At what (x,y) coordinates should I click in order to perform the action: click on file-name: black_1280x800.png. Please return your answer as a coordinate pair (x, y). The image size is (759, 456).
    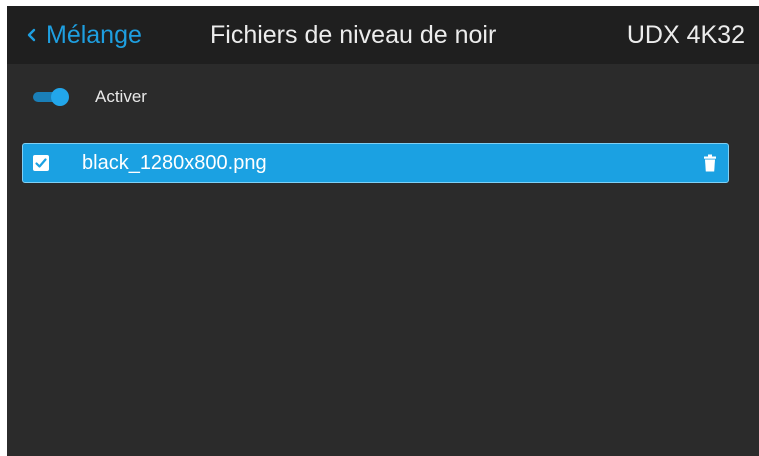
    Looking at the image, I should click on (174, 163).